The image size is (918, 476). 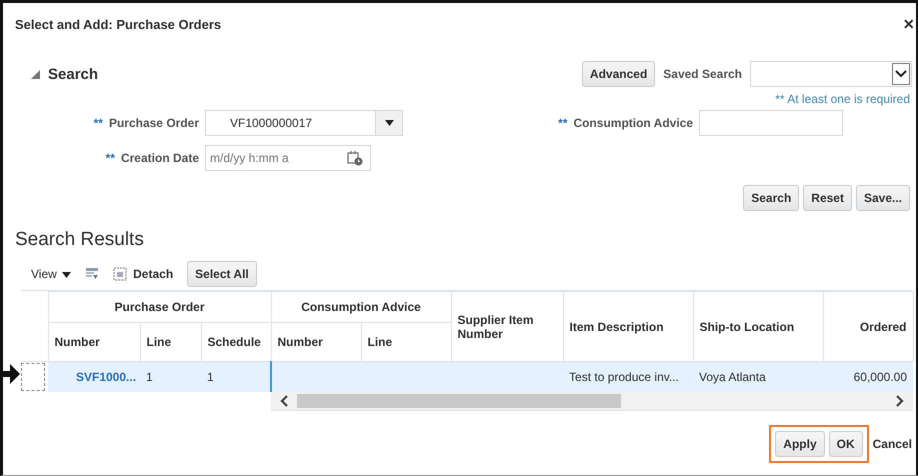 I want to click on chevron-down-icon, so click(x=901, y=74).